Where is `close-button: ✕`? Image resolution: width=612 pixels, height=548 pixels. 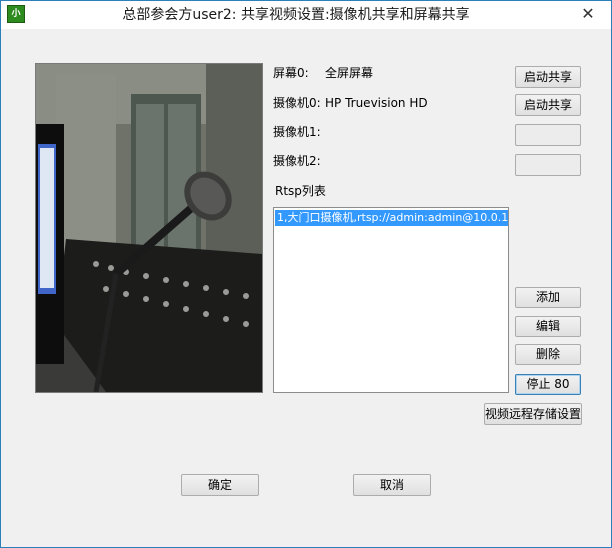 close-button: ✕ is located at coordinates (588, 14).